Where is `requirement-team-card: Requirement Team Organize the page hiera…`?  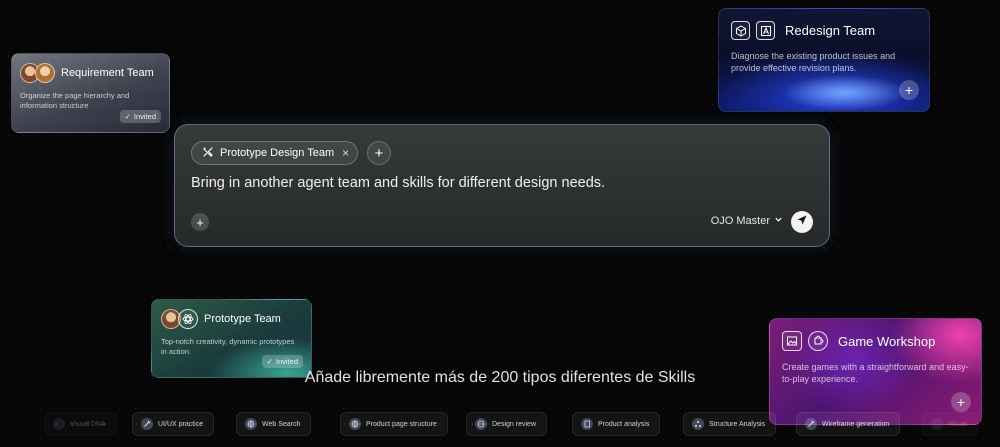
requirement-team-card: Requirement Team Organize the page hiera… is located at coordinates (90, 93).